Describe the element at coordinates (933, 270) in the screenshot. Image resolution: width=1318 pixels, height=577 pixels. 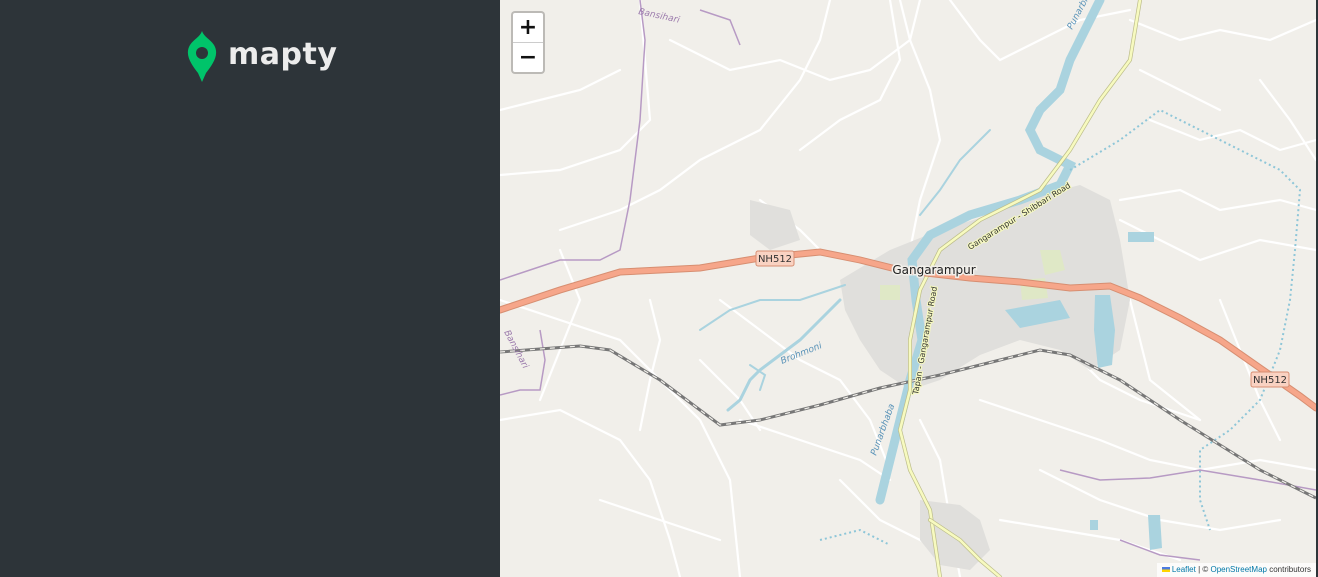
I see `town-label: Gangarampur` at that location.